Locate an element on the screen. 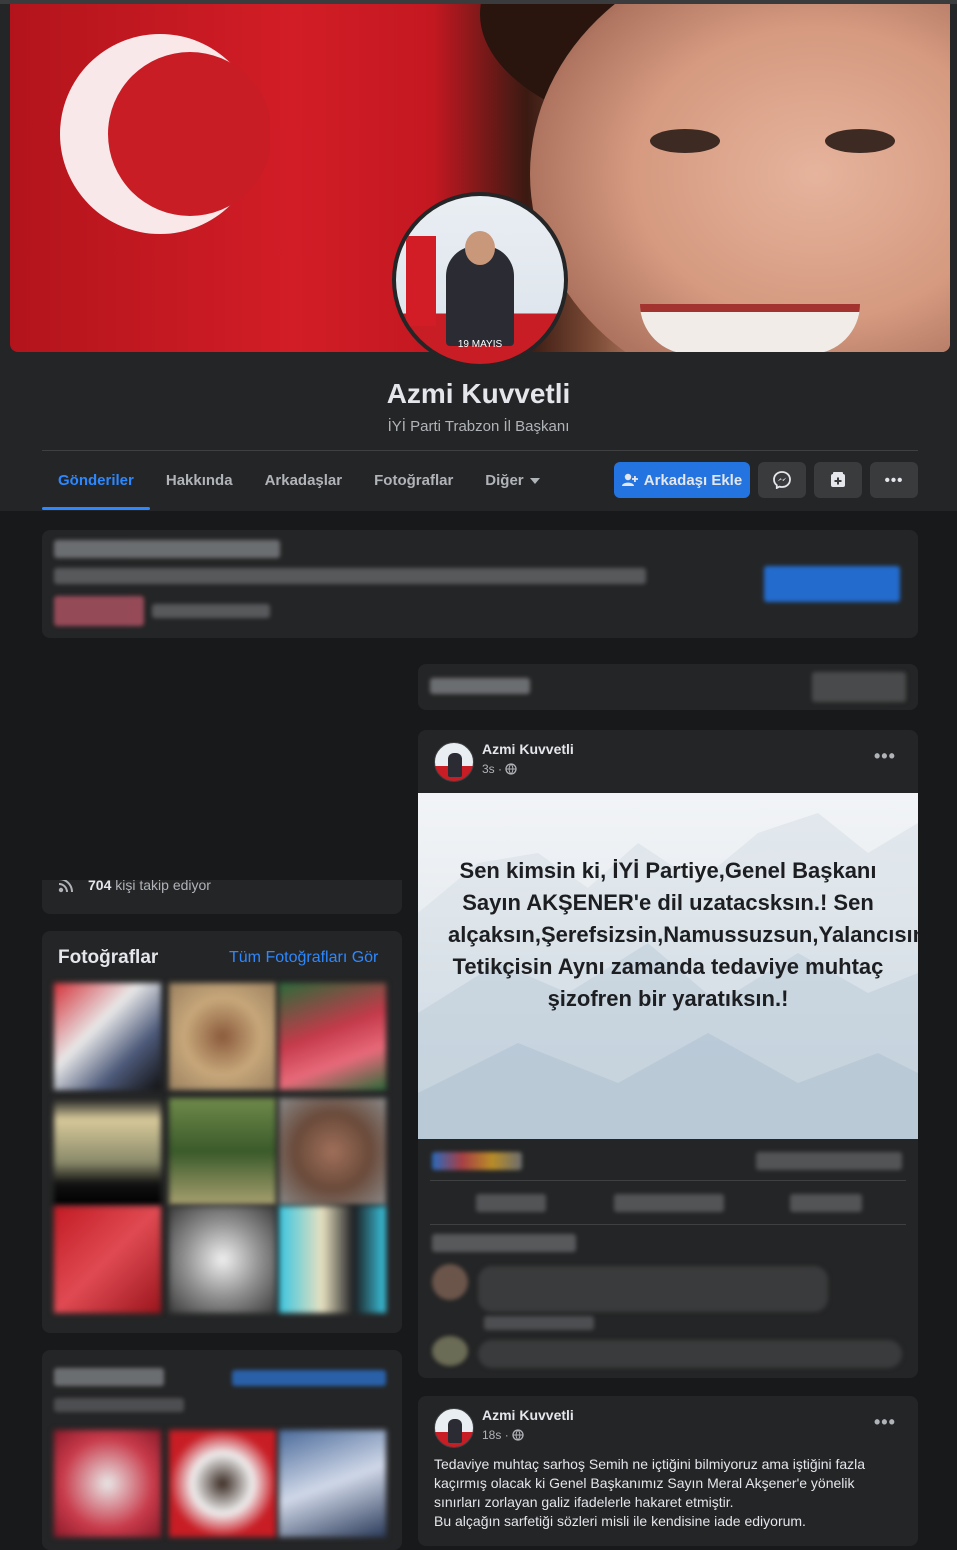 The image size is (957, 1550). like-button is located at coordinates (511, 1203).